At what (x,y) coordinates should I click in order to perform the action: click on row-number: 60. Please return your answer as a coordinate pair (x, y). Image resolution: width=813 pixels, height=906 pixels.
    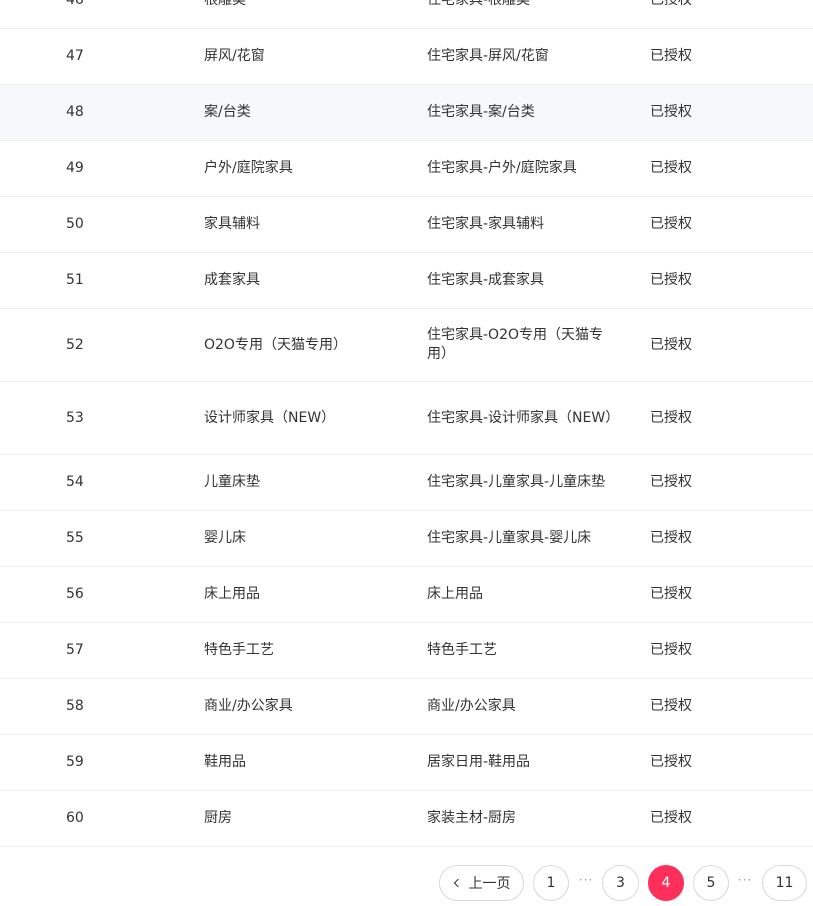
    Looking at the image, I should click on (75, 818).